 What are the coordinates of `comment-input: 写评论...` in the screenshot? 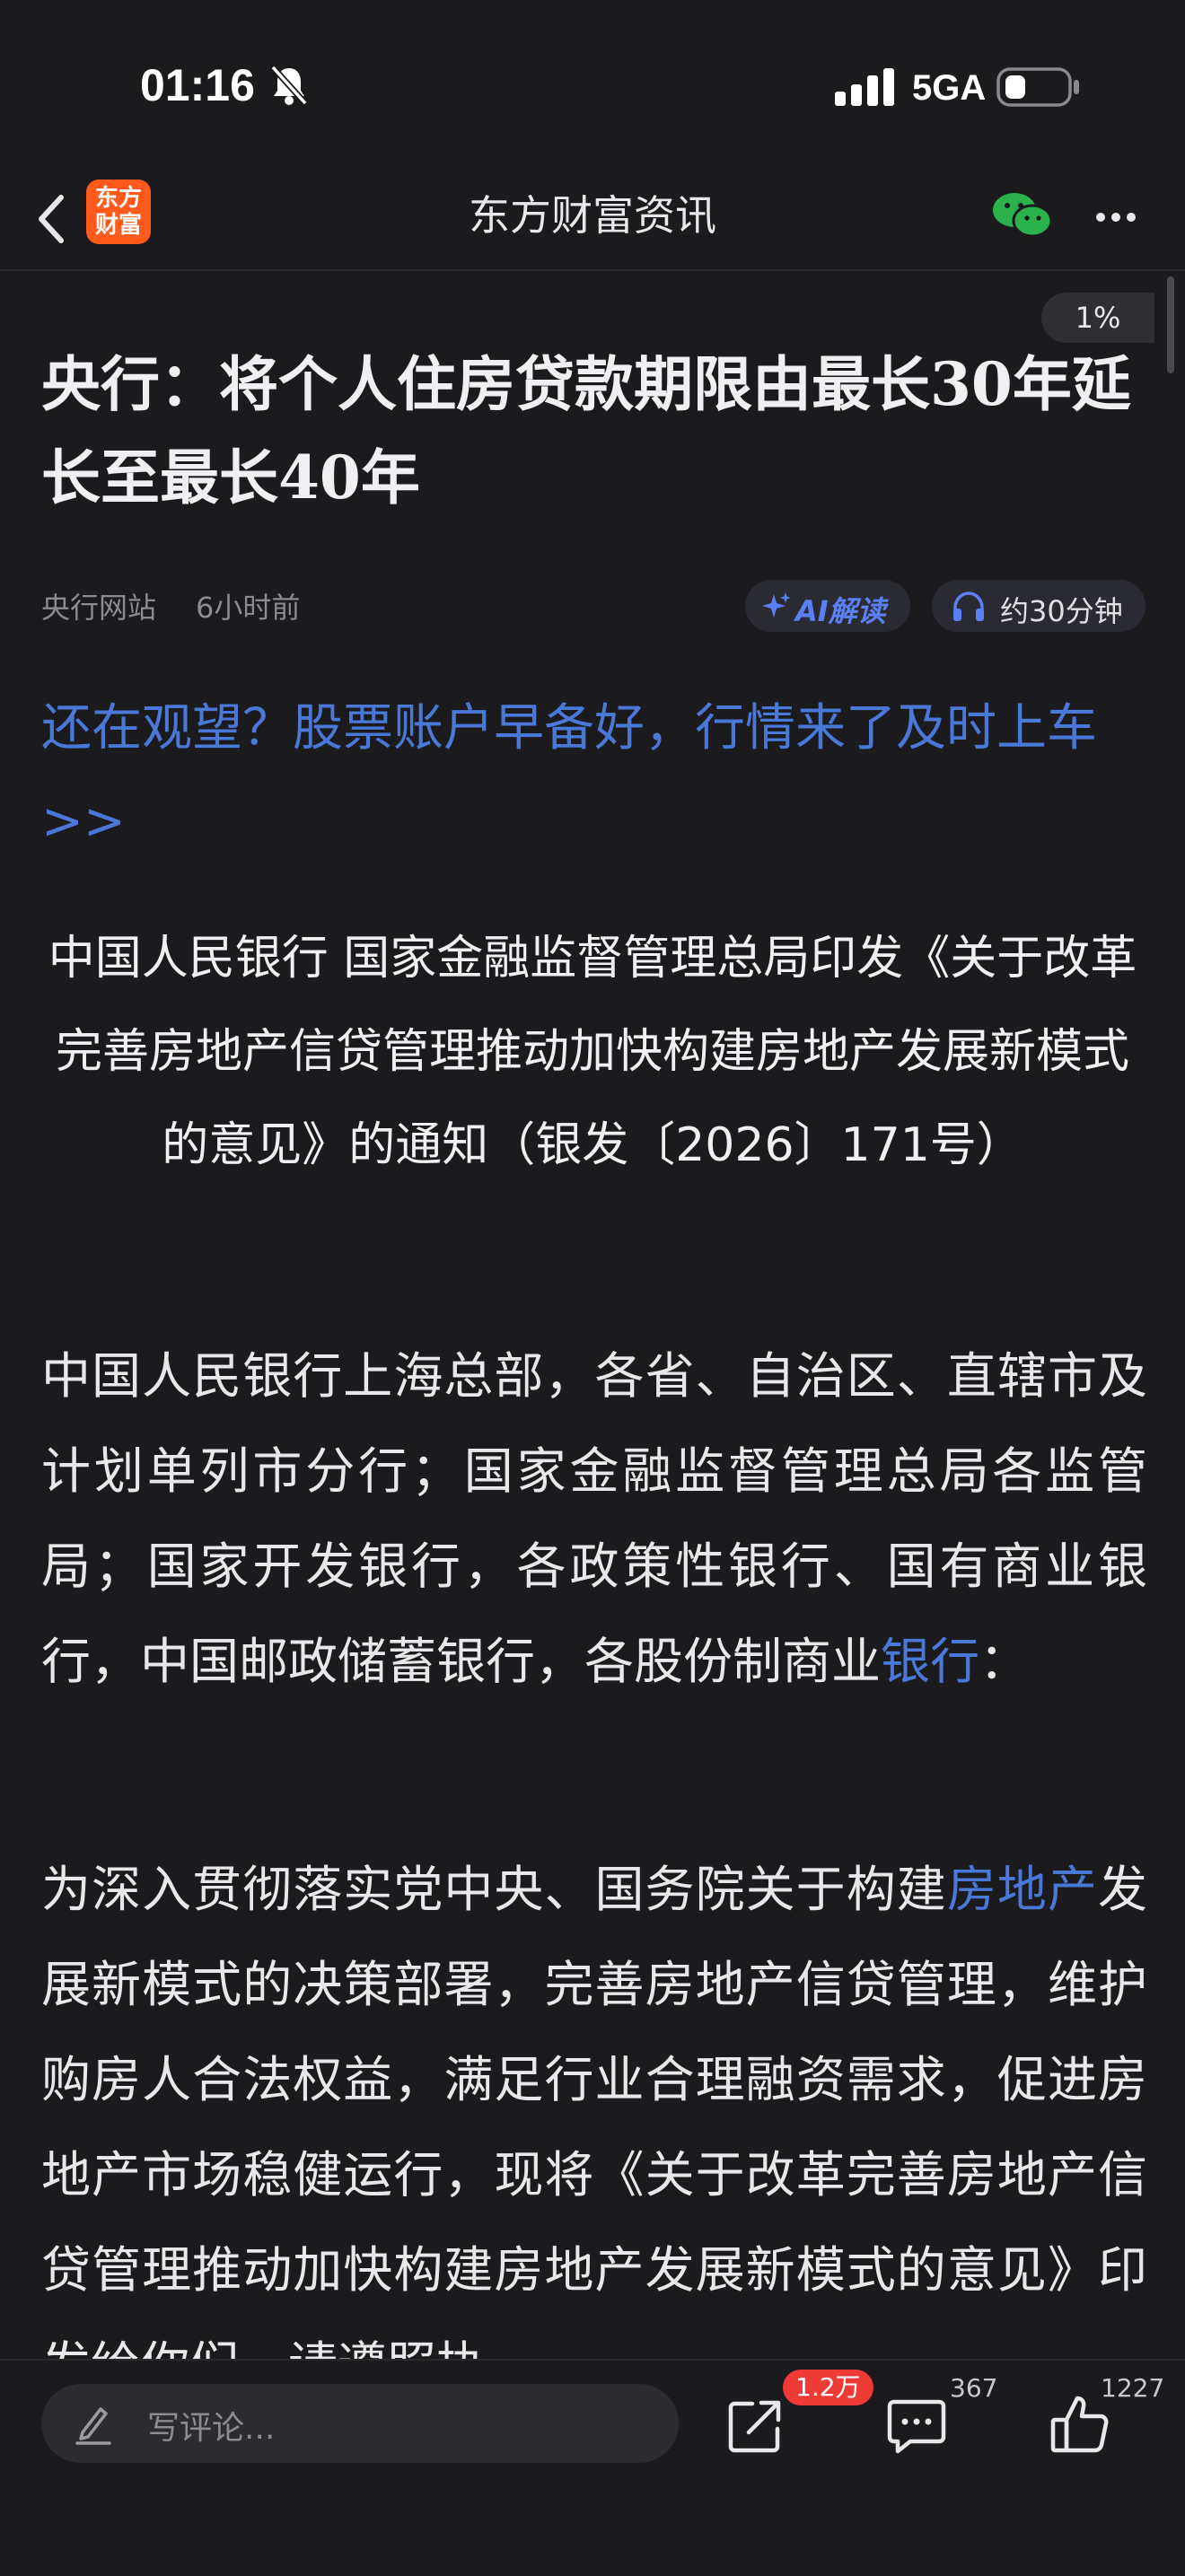 It's located at (360, 2423).